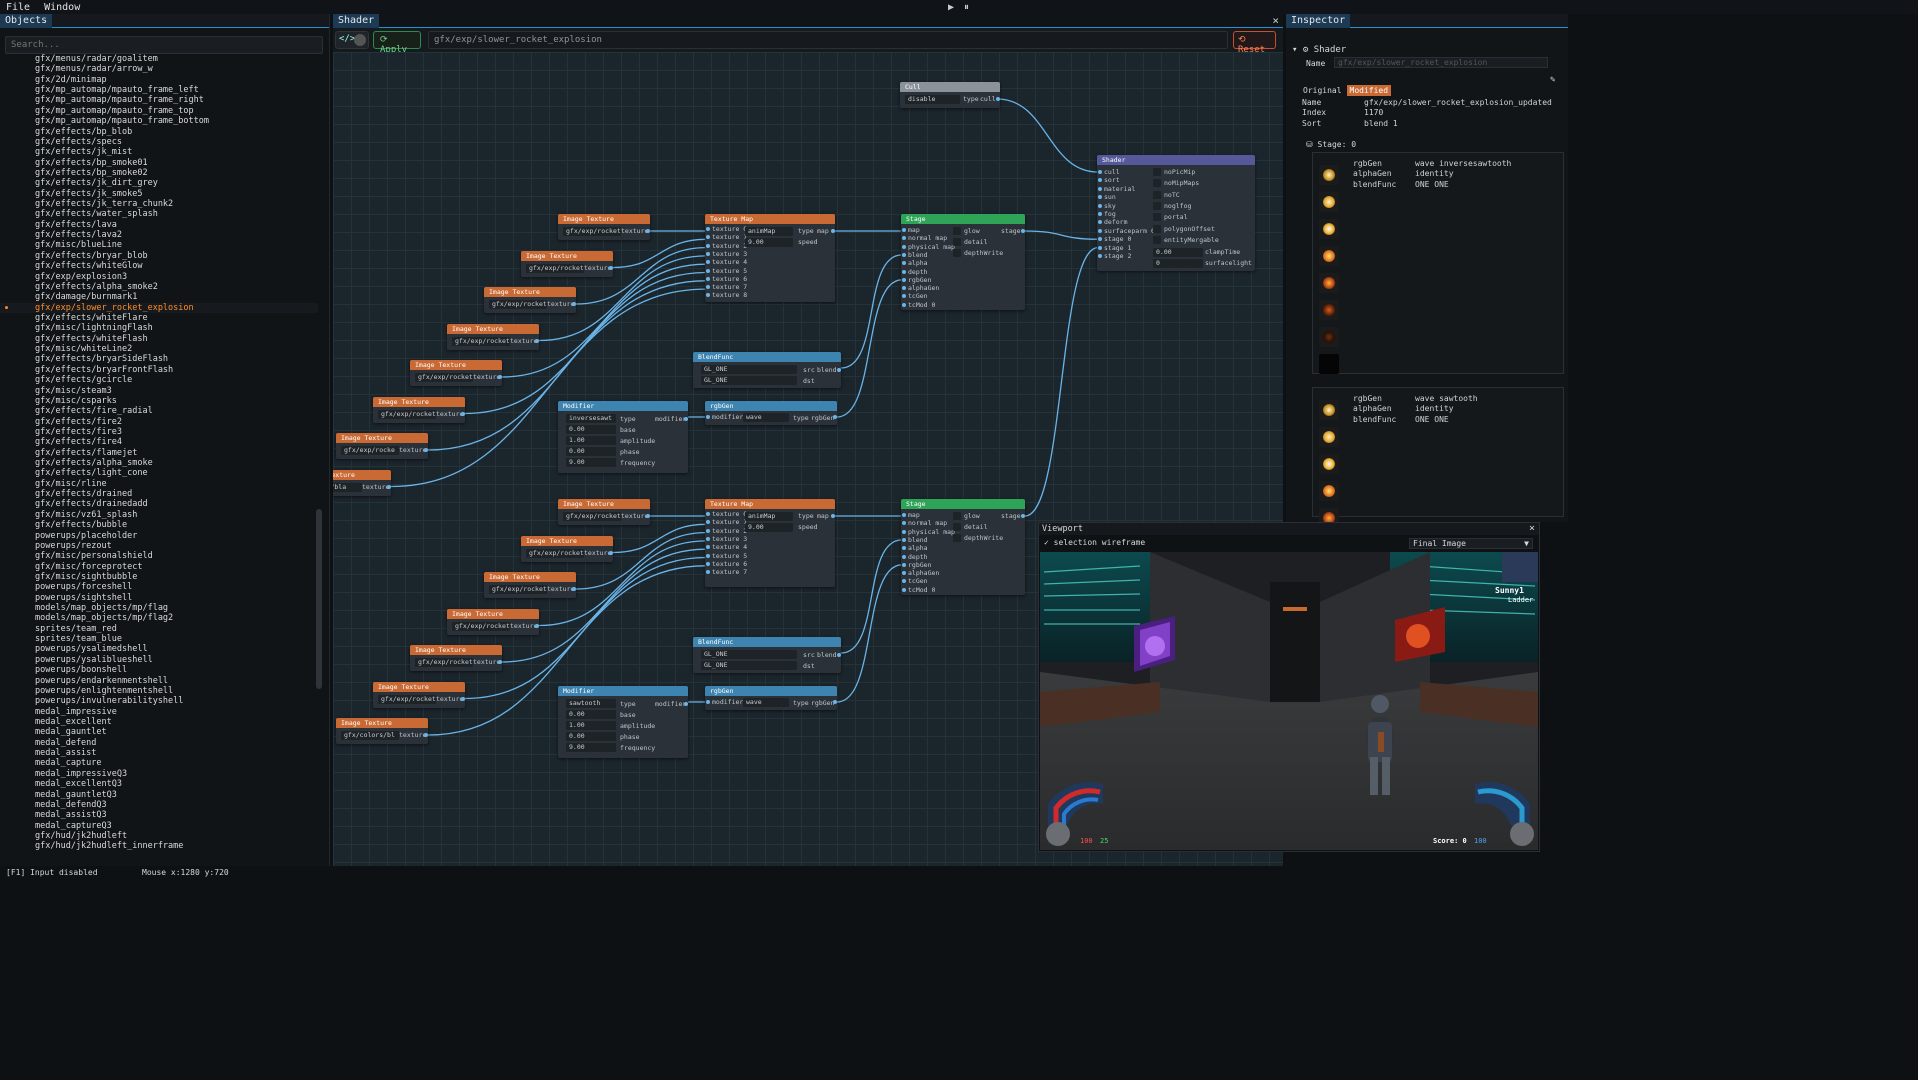  What do you see at coordinates (1471, 543) in the screenshot?
I see `render-mode-select: Final Image ▼` at bounding box center [1471, 543].